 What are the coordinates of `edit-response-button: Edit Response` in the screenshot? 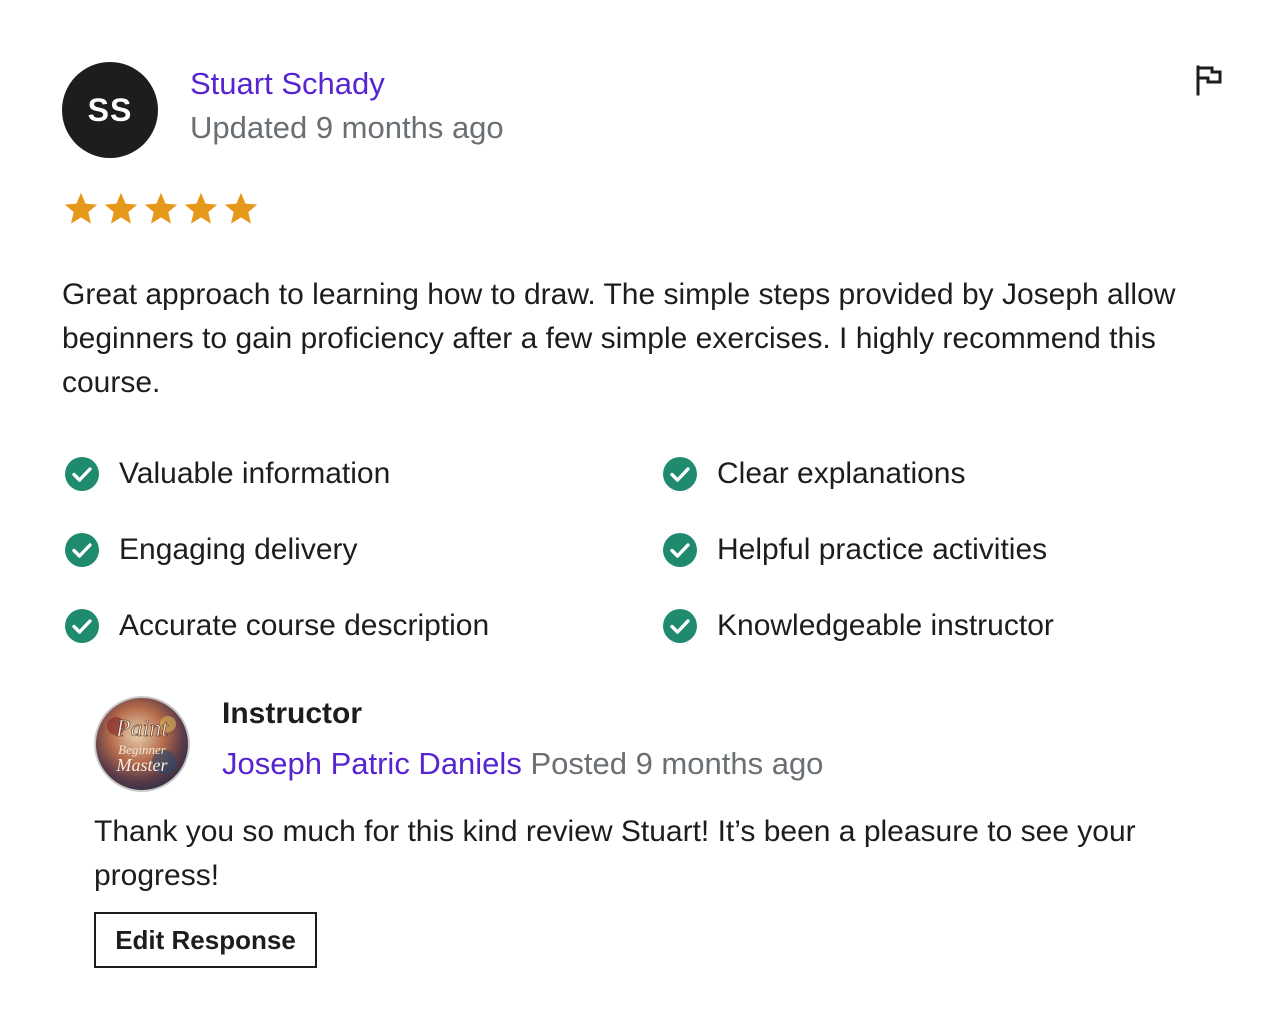 It's located at (205, 940).